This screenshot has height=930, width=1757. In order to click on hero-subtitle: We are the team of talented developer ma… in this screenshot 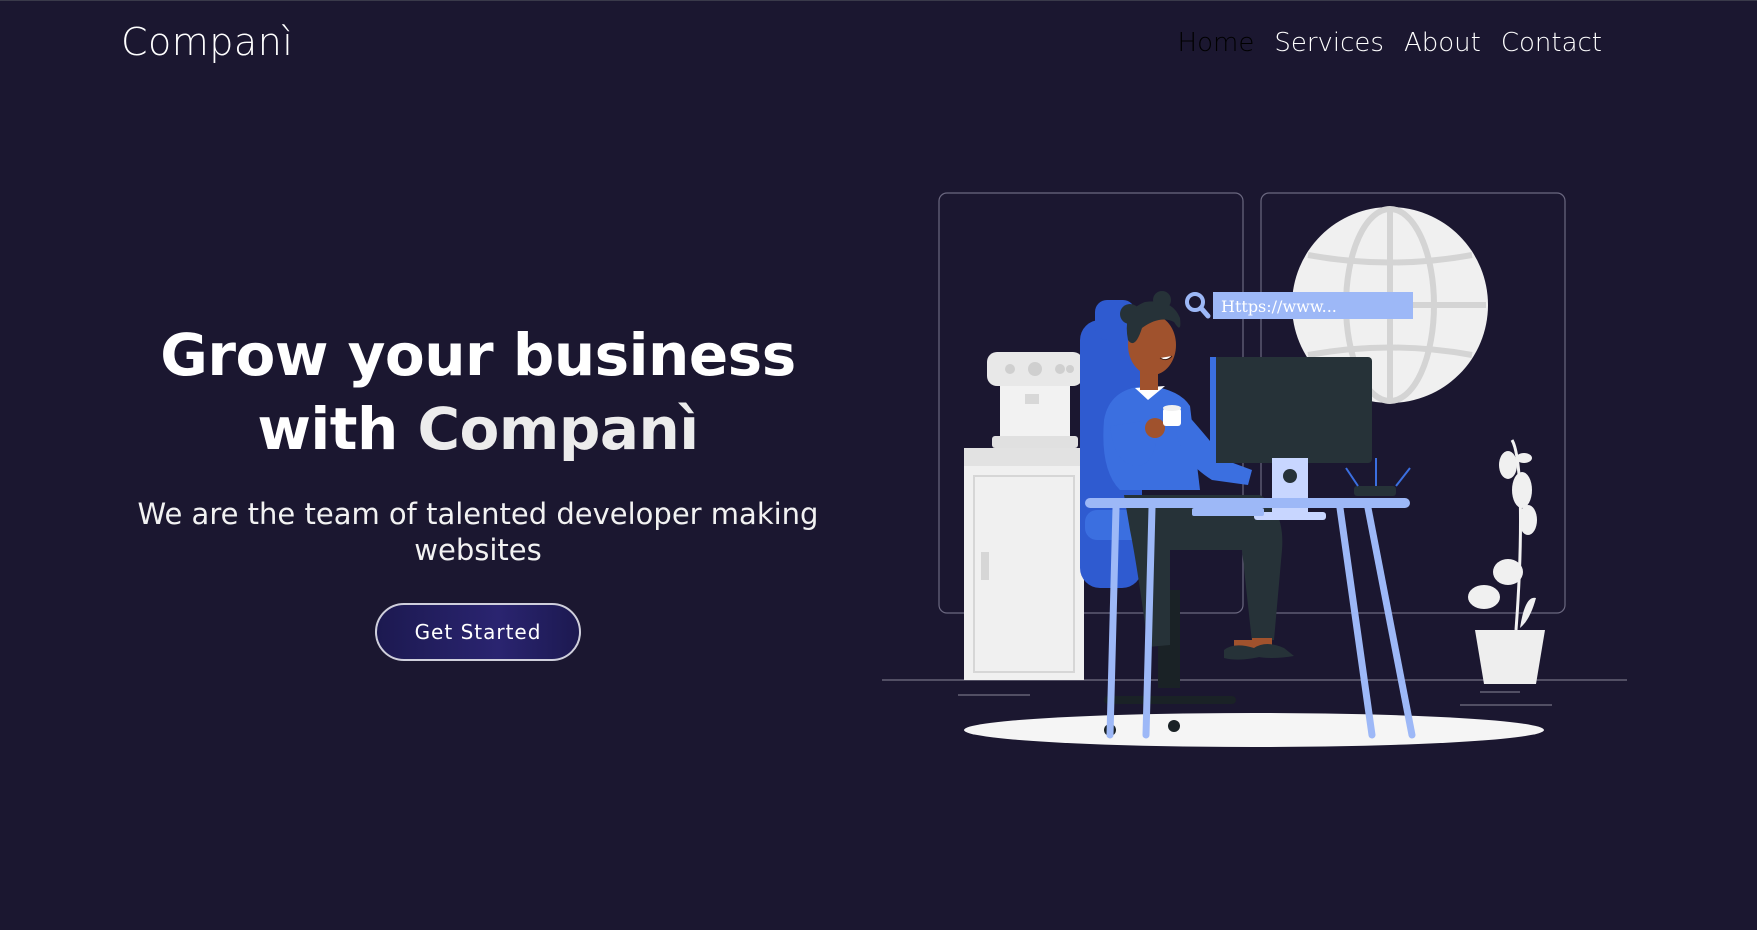, I will do `click(478, 532)`.